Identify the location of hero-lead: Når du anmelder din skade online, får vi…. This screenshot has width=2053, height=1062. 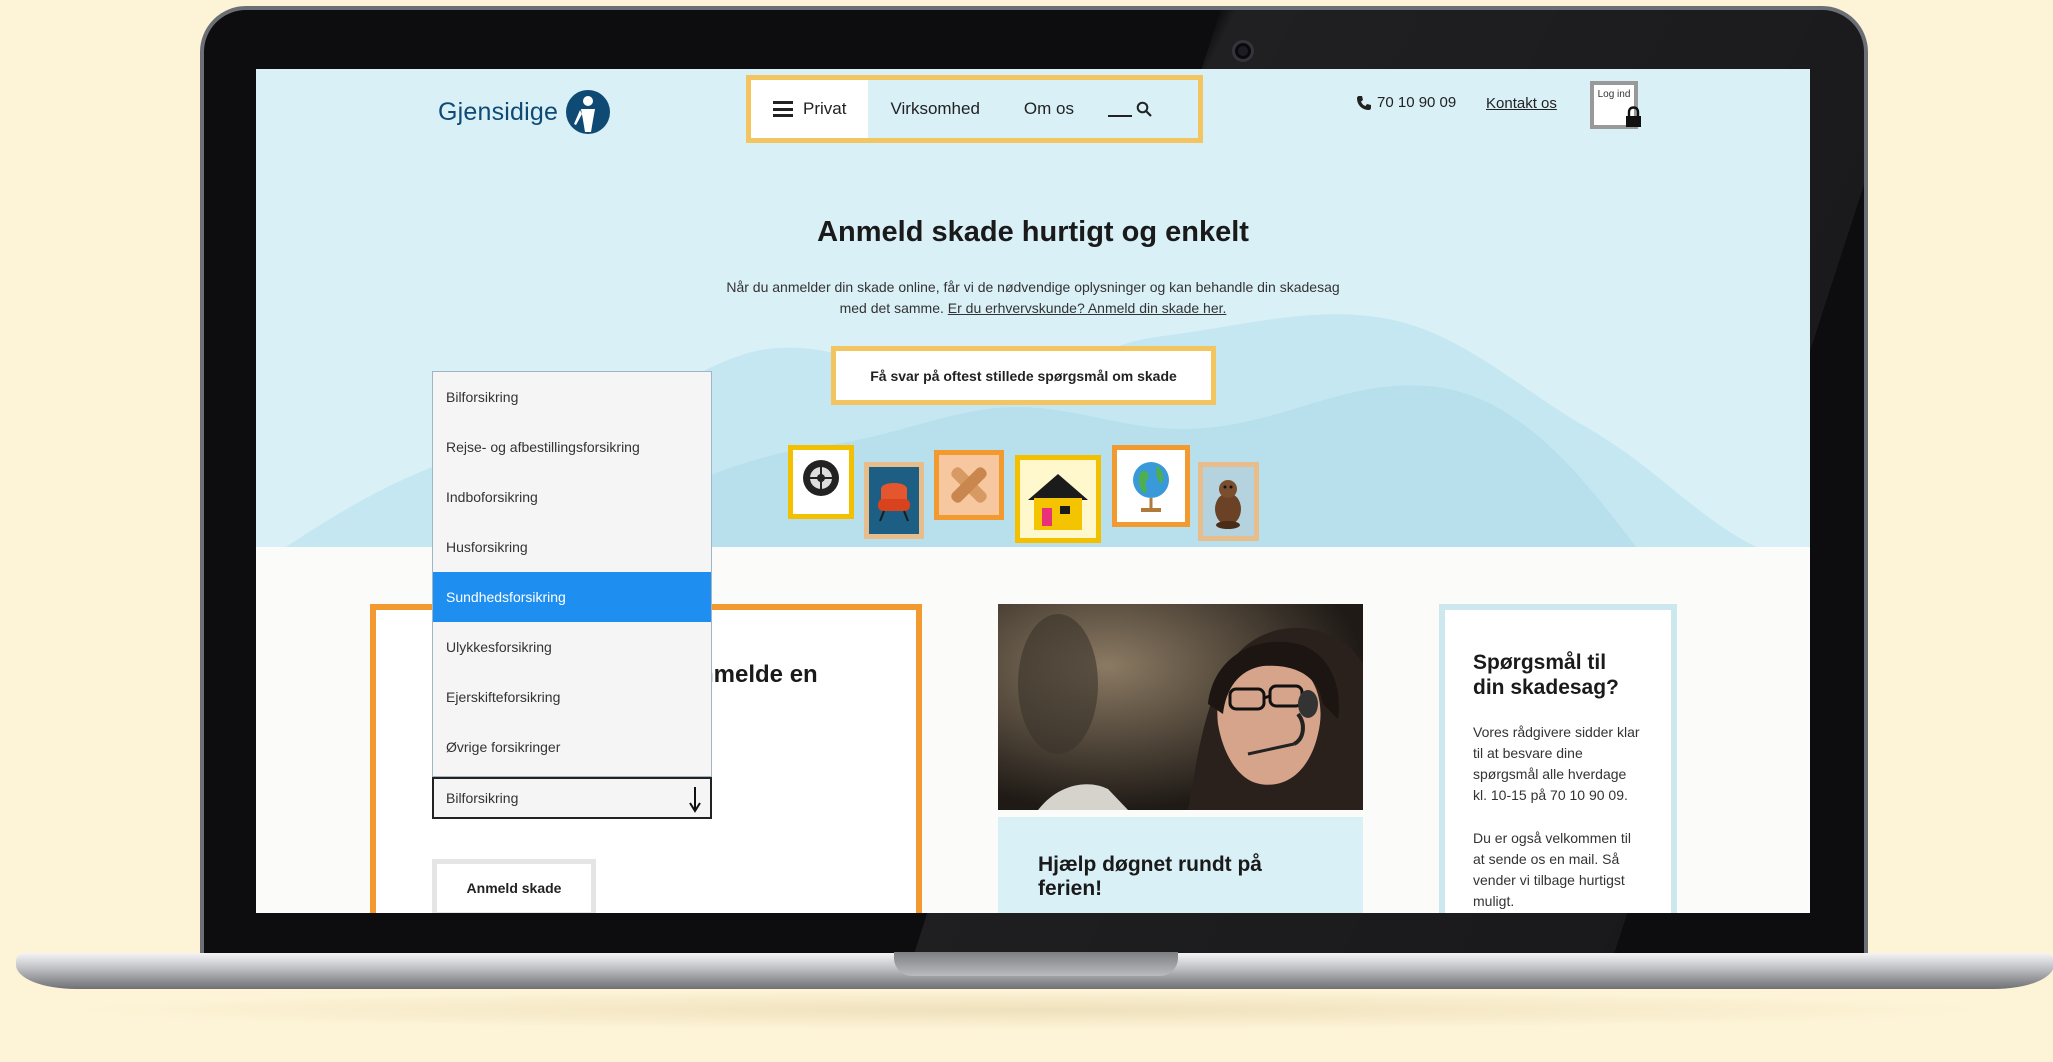
(1033, 298).